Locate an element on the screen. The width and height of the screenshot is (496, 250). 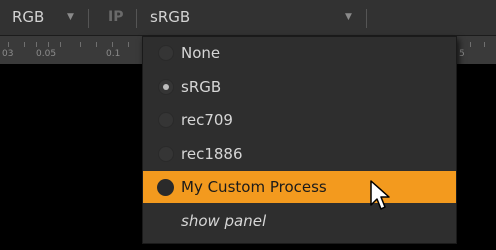
ruler-tick-label: 03 is located at coordinates (8, 54).